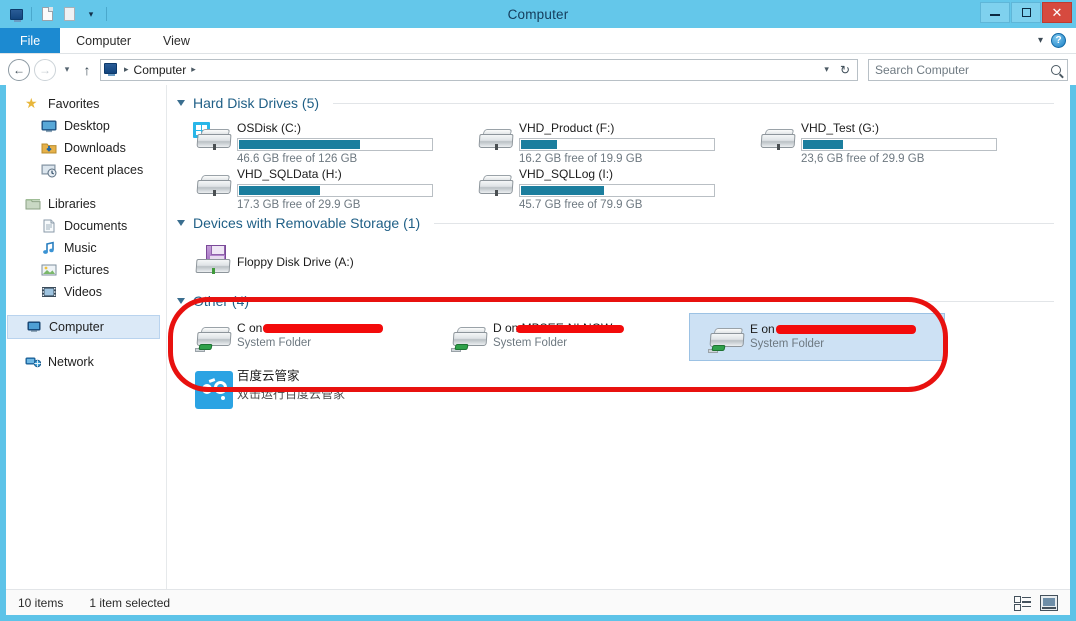  Describe the element at coordinates (30, 40) in the screenshot. I see `tab-file: File` at that location.